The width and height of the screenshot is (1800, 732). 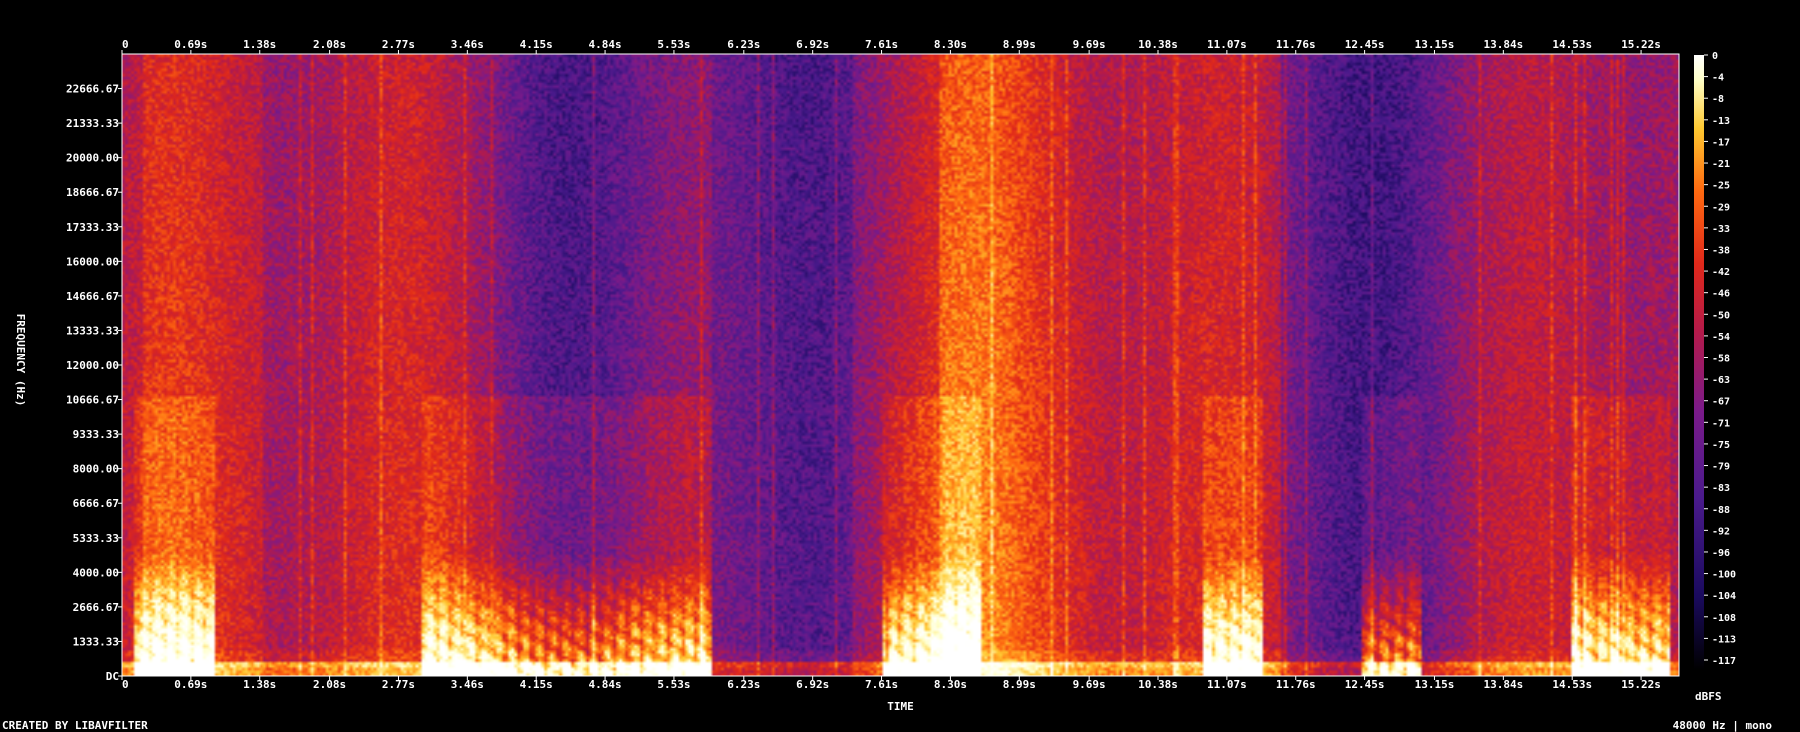 What do you see at coordinates (92, 261) in the screenshot?
I see `y-tick-label: 16000.00` at bounding box center [92, 261].